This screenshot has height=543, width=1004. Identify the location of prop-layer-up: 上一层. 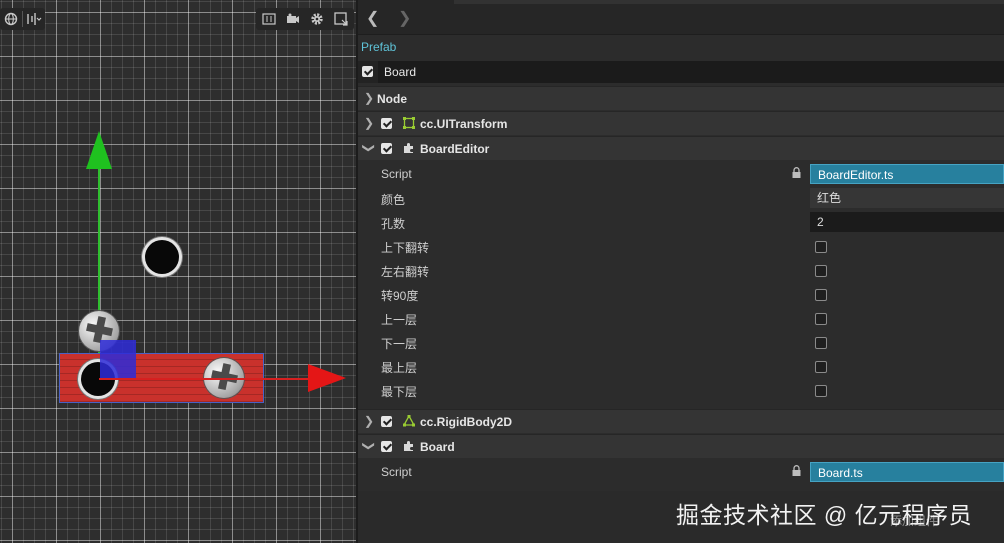
(681, 318).